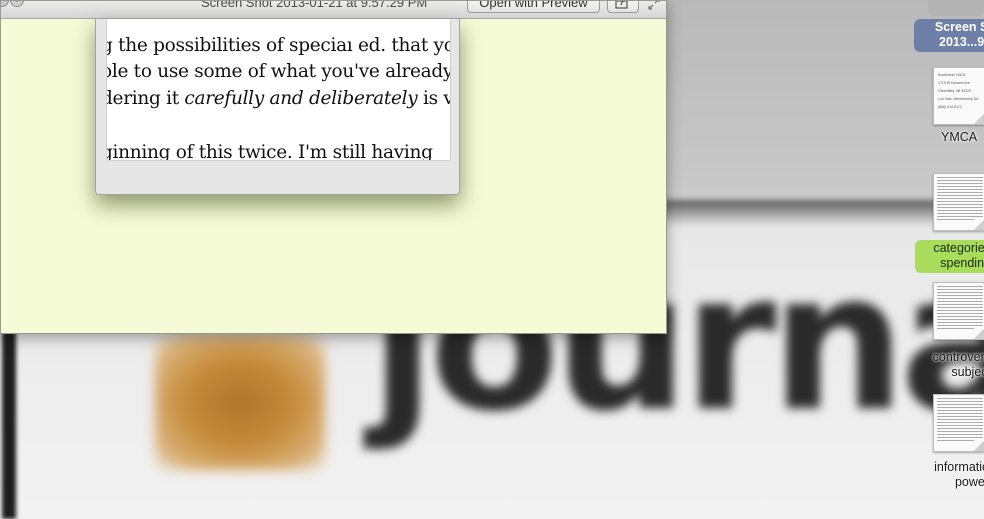 This screenshot has height=519, width=984. I want to click on preview-line-4: ginning of this twice. I'm still having, so click(269, 151).